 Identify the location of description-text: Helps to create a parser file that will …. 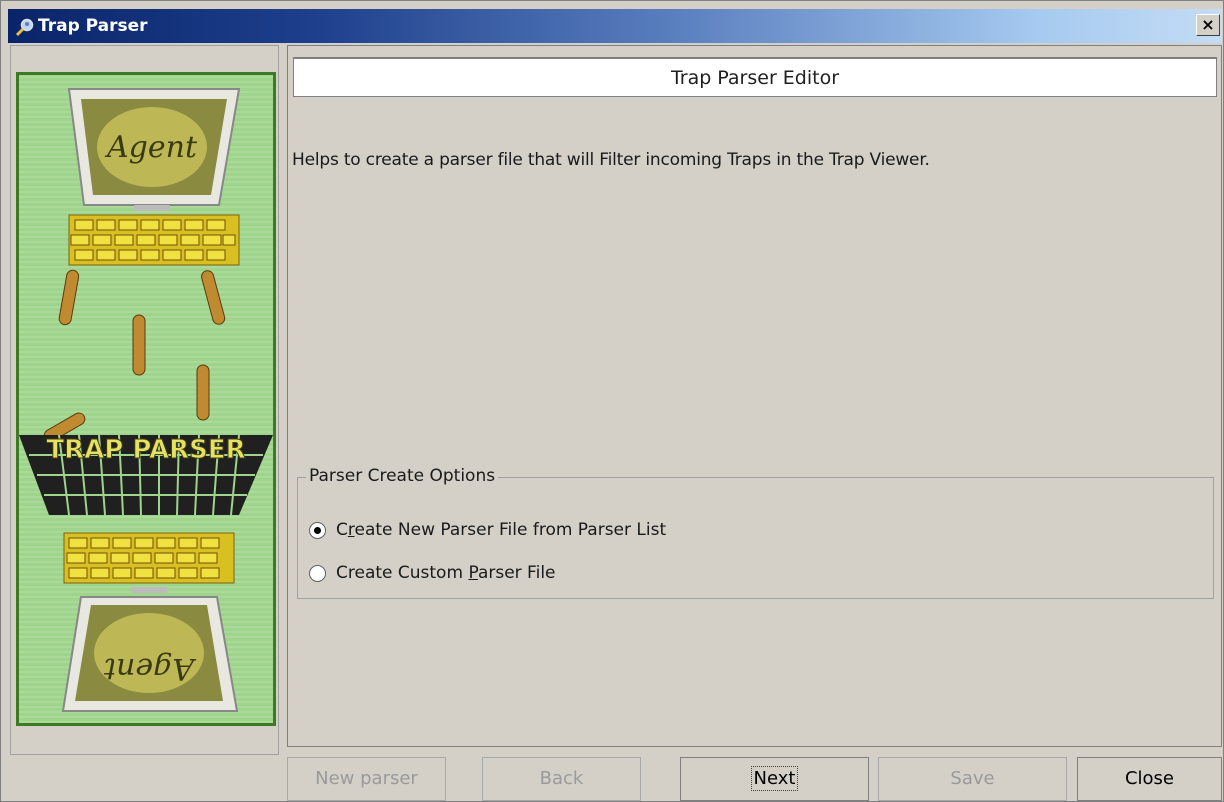
(611, 160).